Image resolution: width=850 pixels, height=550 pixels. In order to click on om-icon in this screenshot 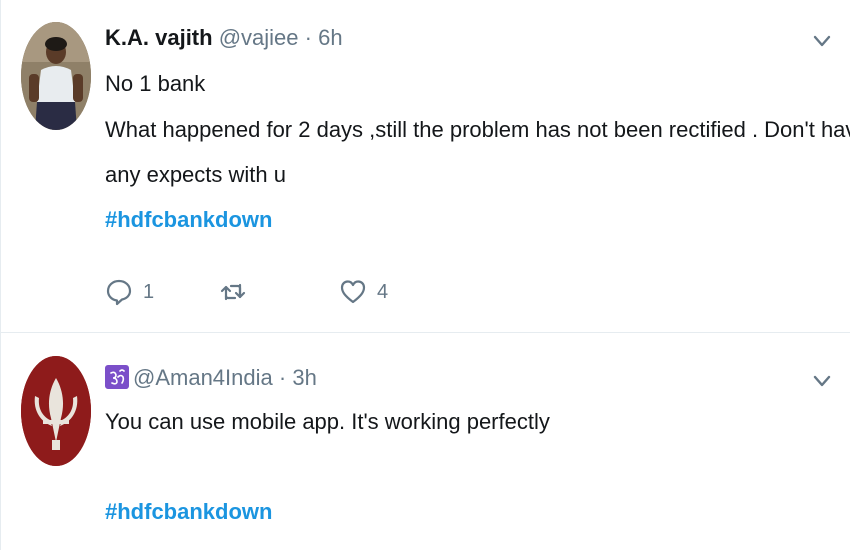, I will do `click(117, 377)`.